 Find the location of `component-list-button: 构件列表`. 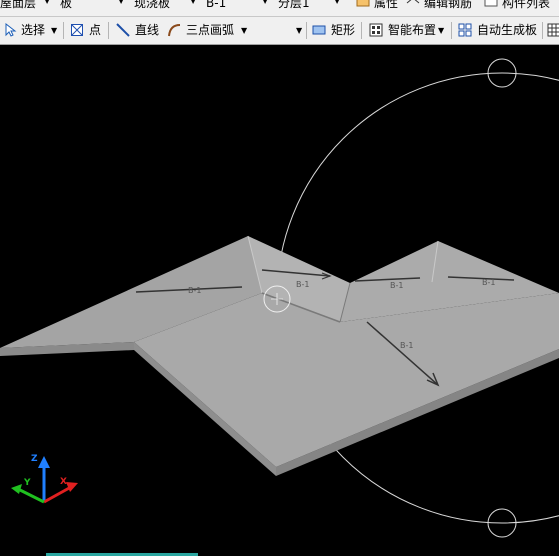

component-list-button: 构件列表 is located at coordinates (526, 6).